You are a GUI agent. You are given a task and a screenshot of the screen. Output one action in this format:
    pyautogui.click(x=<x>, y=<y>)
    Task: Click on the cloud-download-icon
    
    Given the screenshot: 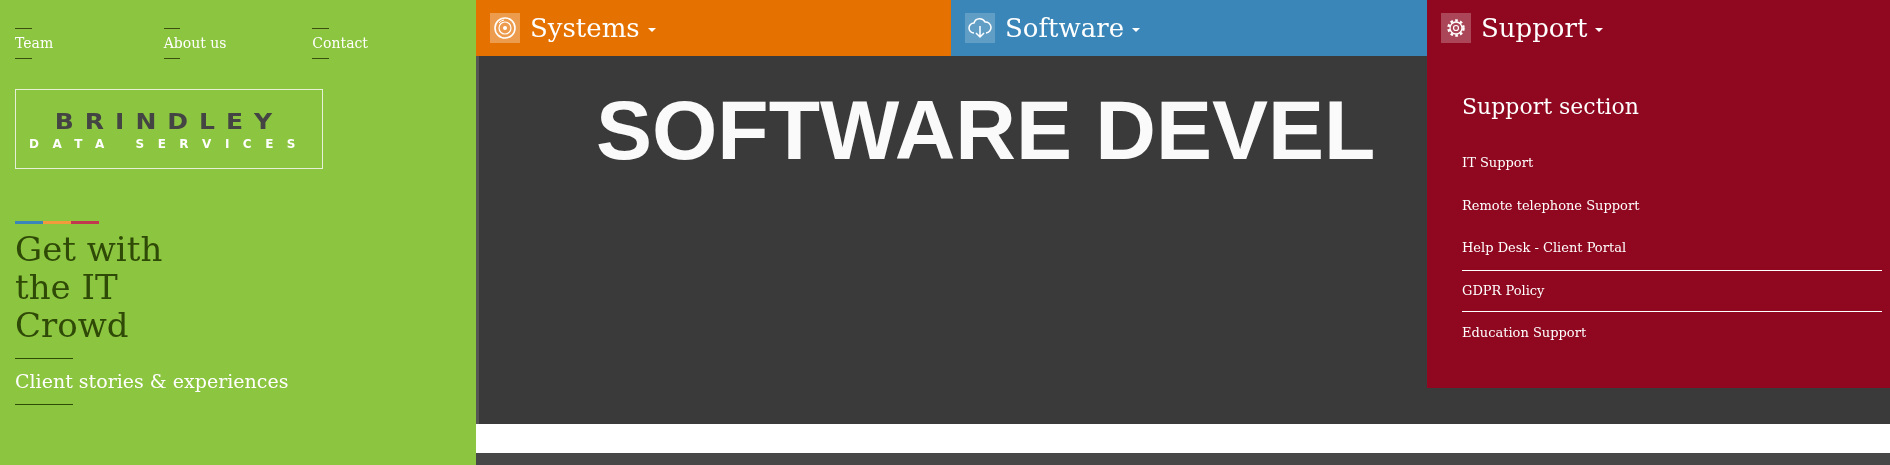 What is the action you would take?
    pyautogui.click(x=980, y=28)
    